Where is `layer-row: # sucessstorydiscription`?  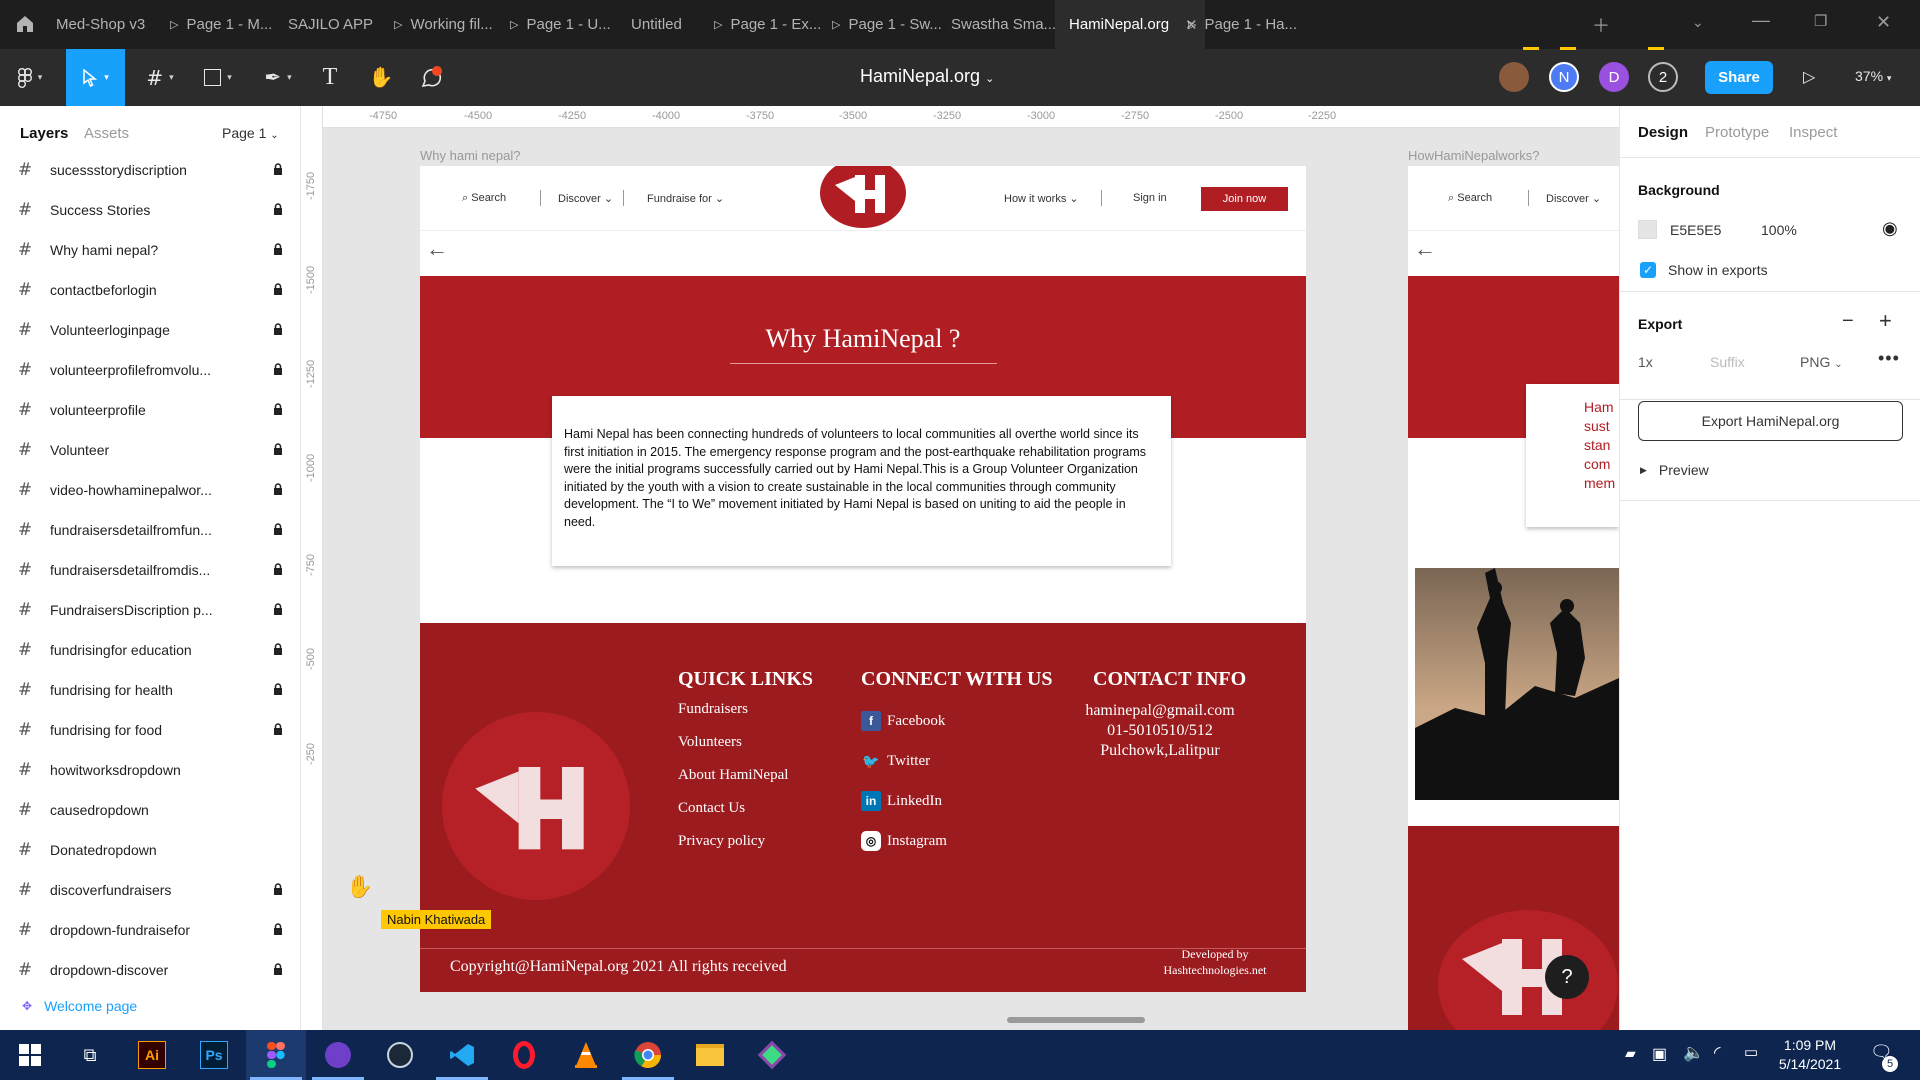 layer-row: # sucessstorydiscription is located at coordinates (150, 170).